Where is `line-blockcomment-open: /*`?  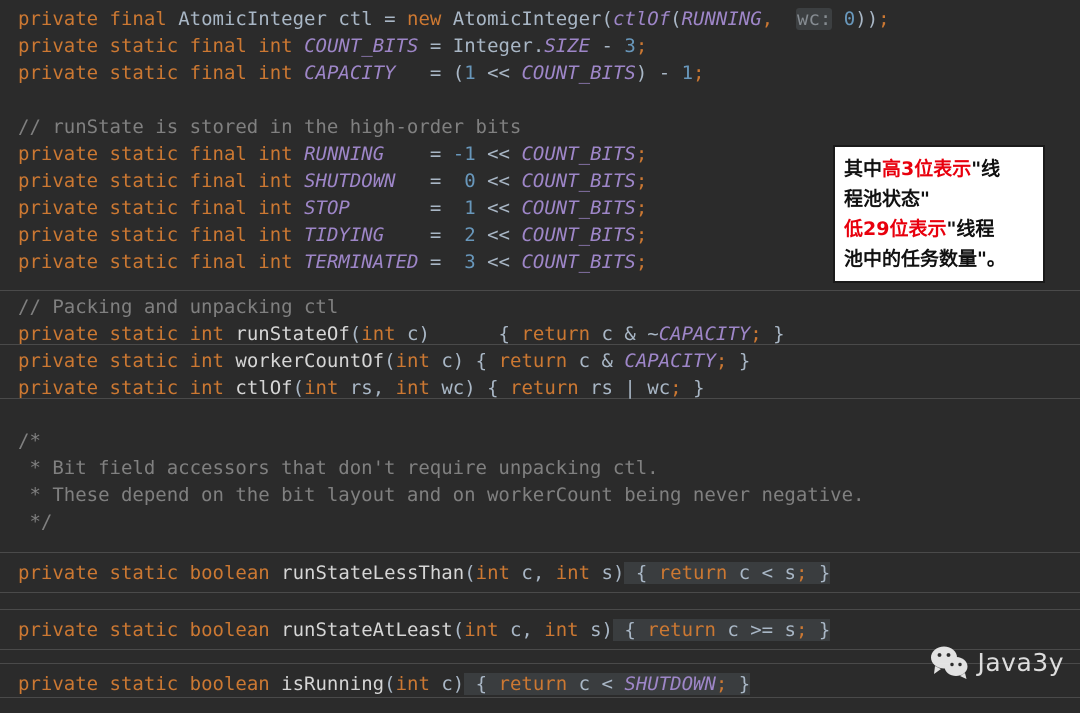 line-blockcomment-open: /* is located at coordinates (29, 441).